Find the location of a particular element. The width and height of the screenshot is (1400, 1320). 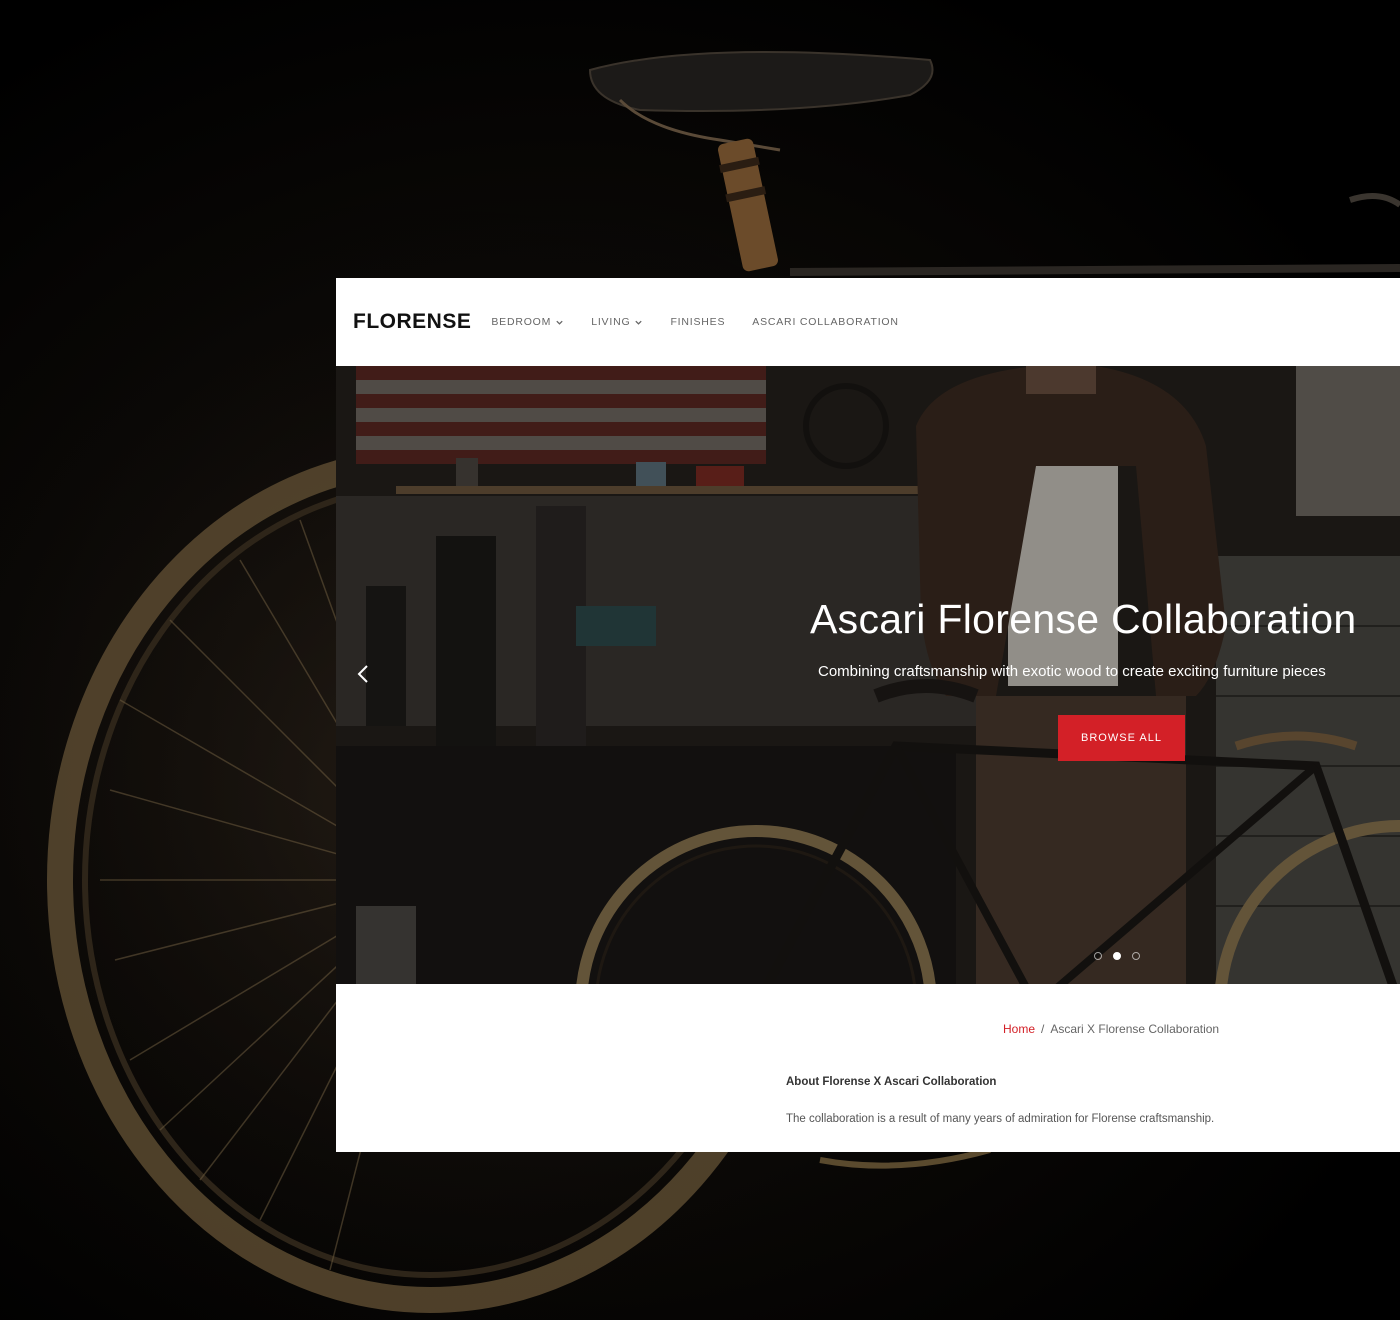

slider-dots is located at coordinates (1117, 956).